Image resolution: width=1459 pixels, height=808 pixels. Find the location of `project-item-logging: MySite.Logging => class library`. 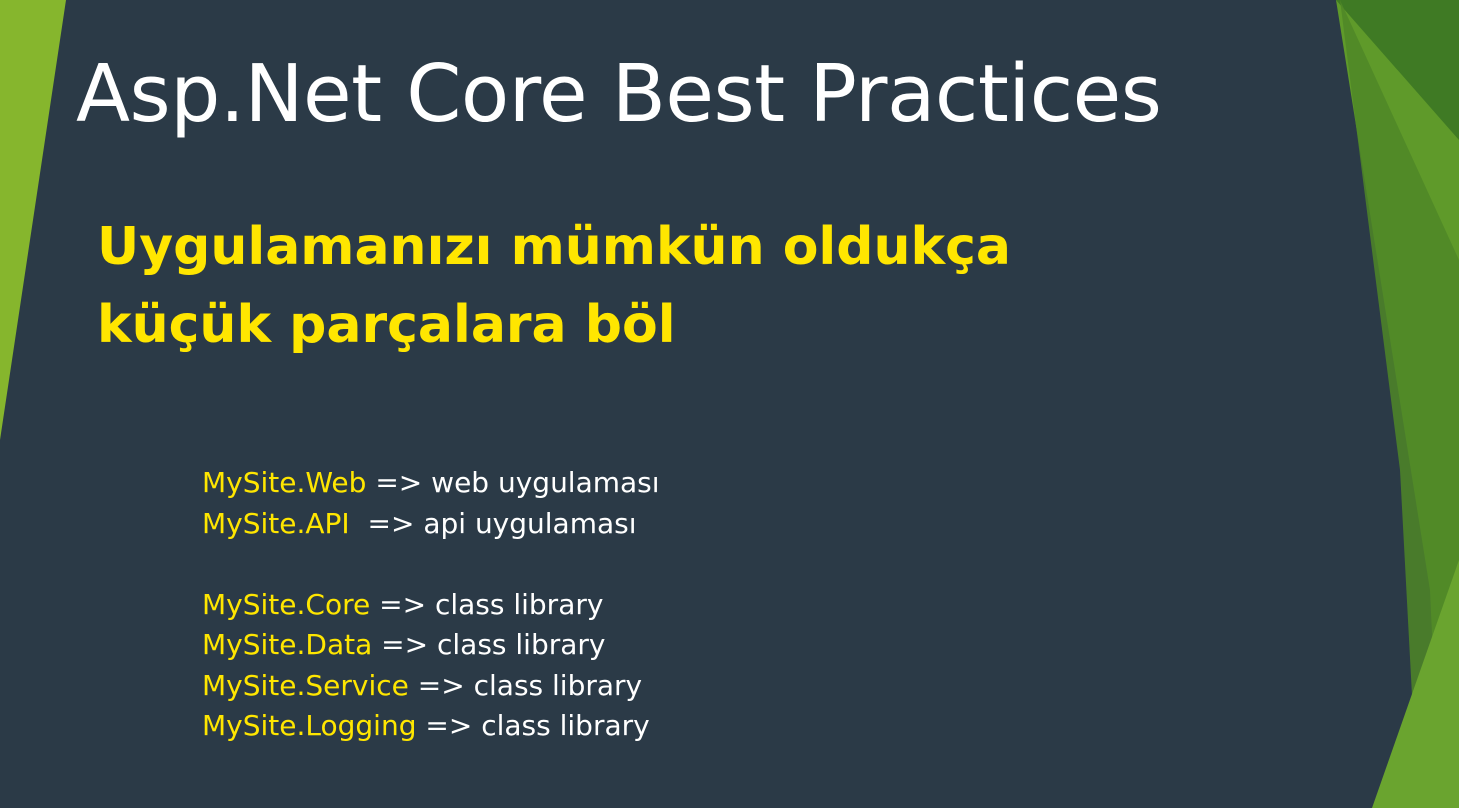

project-item-logging: MySite.Logging => class library is located at coordinates (431, 726).